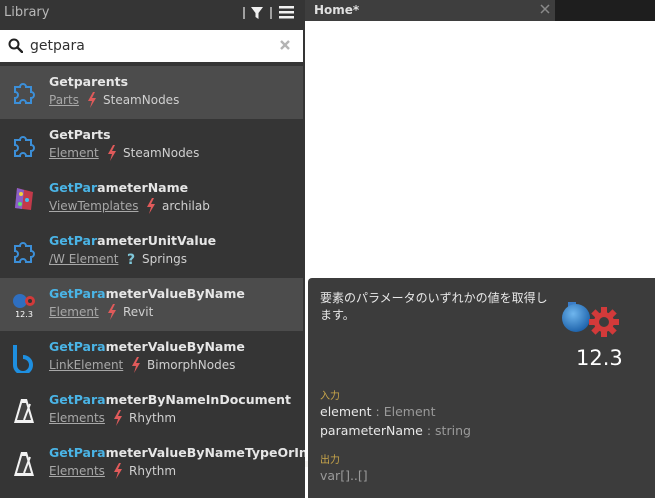  What do you see at coordinates (186, 206) in the screenshot?
I see `package-name: archilab` at bounding box center [186, 206].